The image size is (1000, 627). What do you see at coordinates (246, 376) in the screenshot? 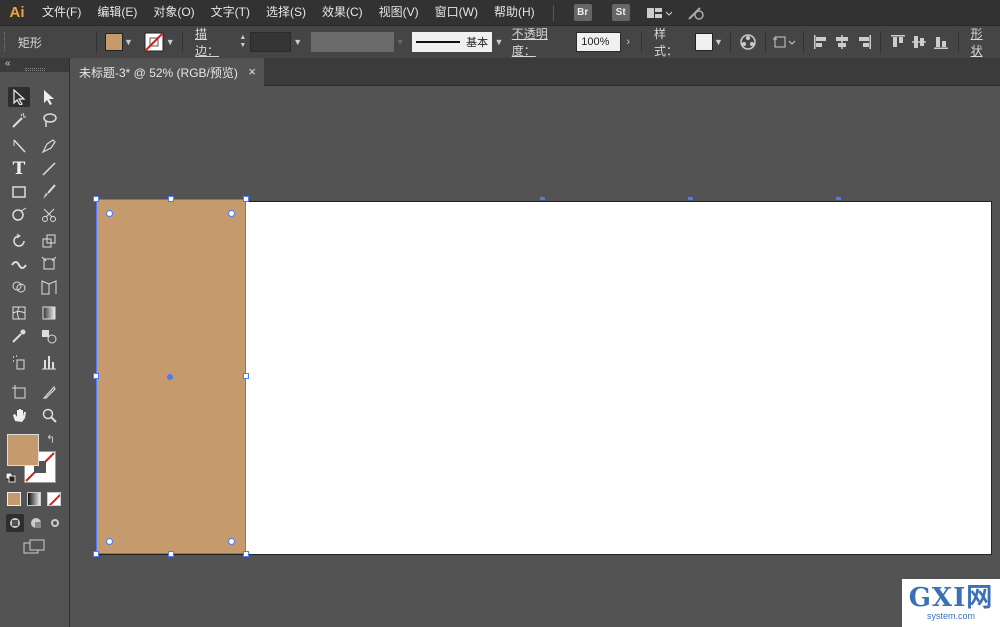
I see `resize-handle-middle-right` at bounding box center [246, 376].